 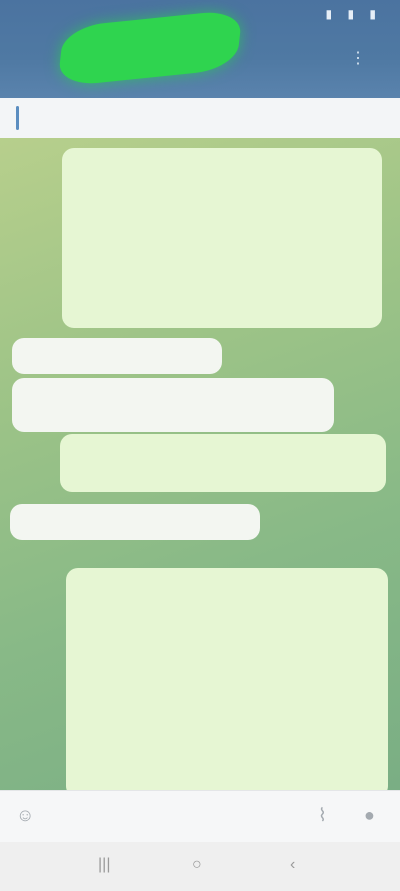 What do you see at coordinates (104, 865) in the screenshot?
I see `recent-apps-button: |||` at bounding box center [104, 865].